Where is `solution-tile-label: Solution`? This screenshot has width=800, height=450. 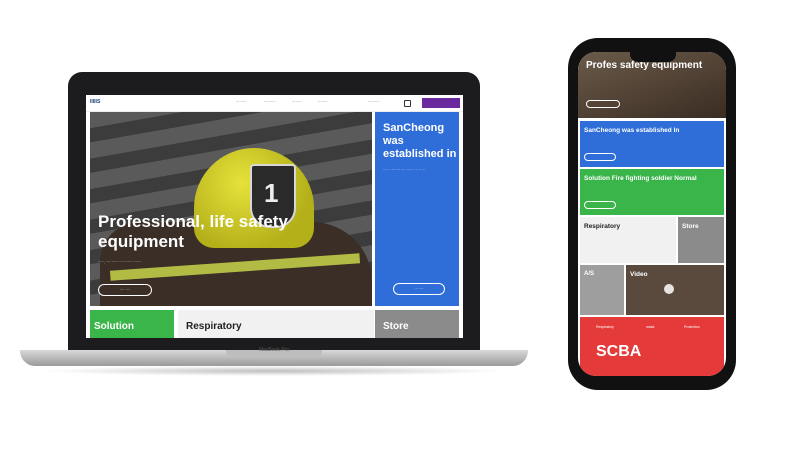 solution-tile-label: Solution is located at coordinates (114, 326).